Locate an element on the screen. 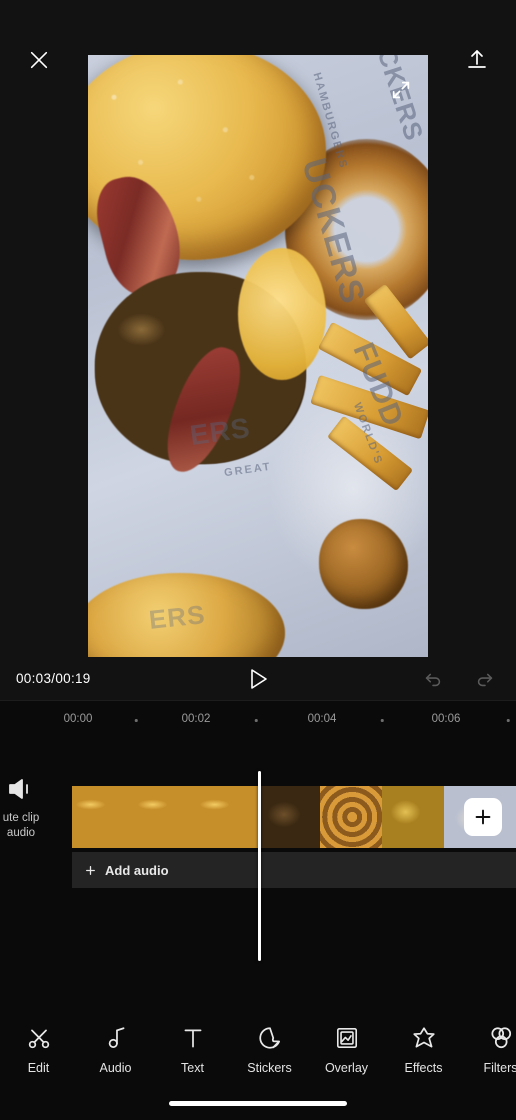 The image size is (516, 1120). wrapper-brand-text: ERS is located at coordinates (177, 617).